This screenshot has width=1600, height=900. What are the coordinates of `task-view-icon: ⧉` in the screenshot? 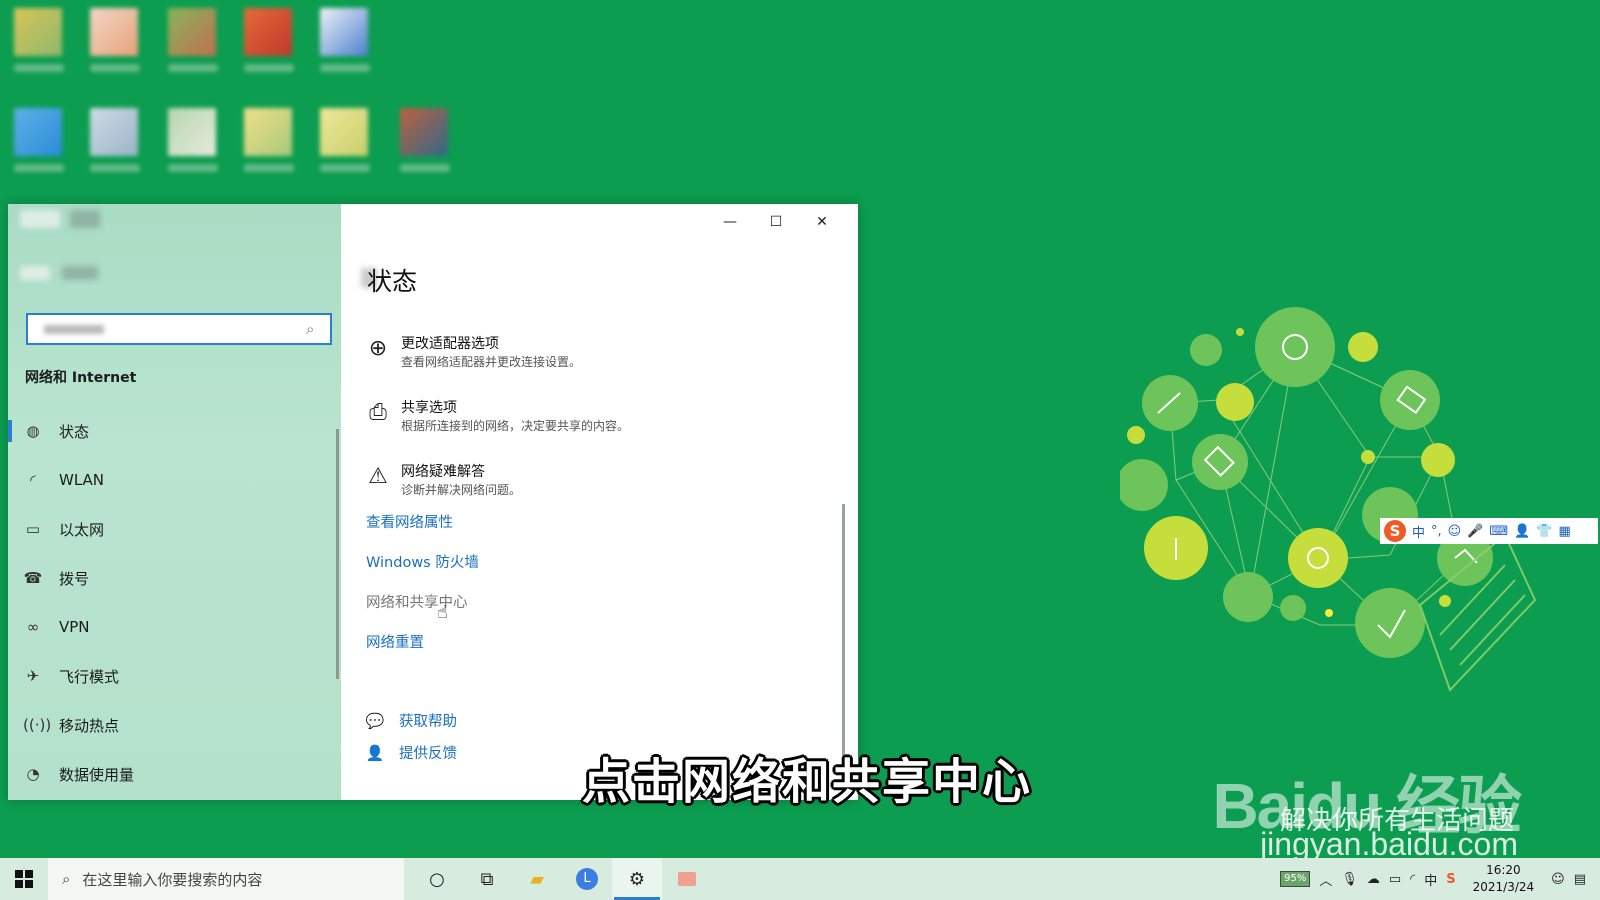 It's located at (487, 879).